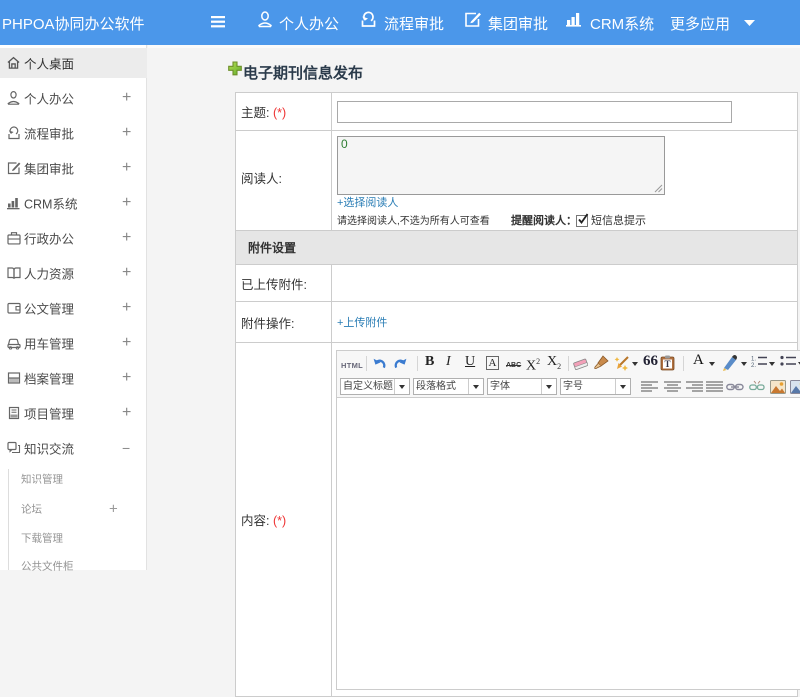 The height and width of the screenshot is (697, 800). What do you see at coordinates (753, 366) in the screenshot?
I see `svg-text: 2.` at bounding box center [753, 366].